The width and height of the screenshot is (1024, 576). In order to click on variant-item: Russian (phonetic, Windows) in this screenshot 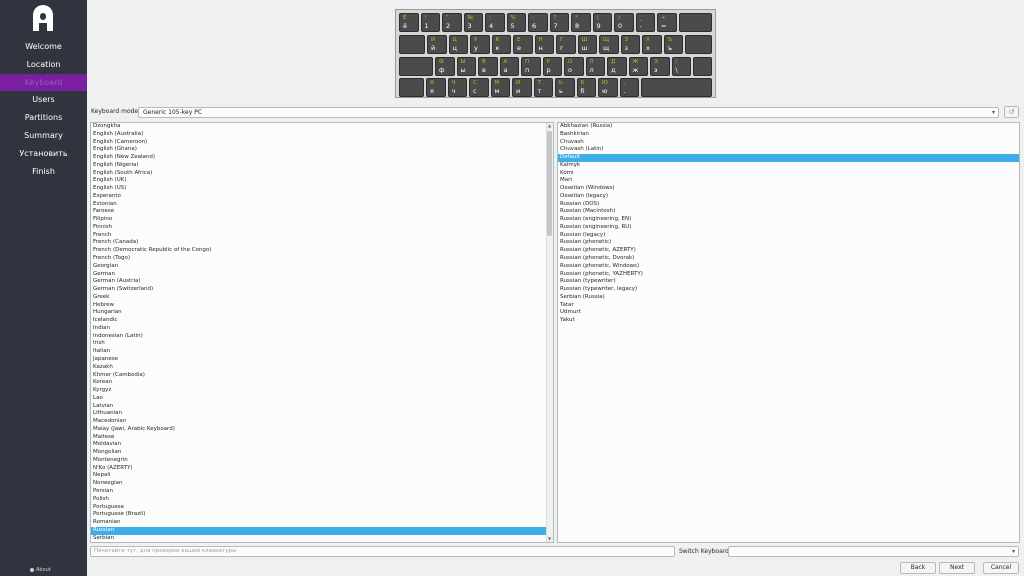, I will do `click(788, 267)`.